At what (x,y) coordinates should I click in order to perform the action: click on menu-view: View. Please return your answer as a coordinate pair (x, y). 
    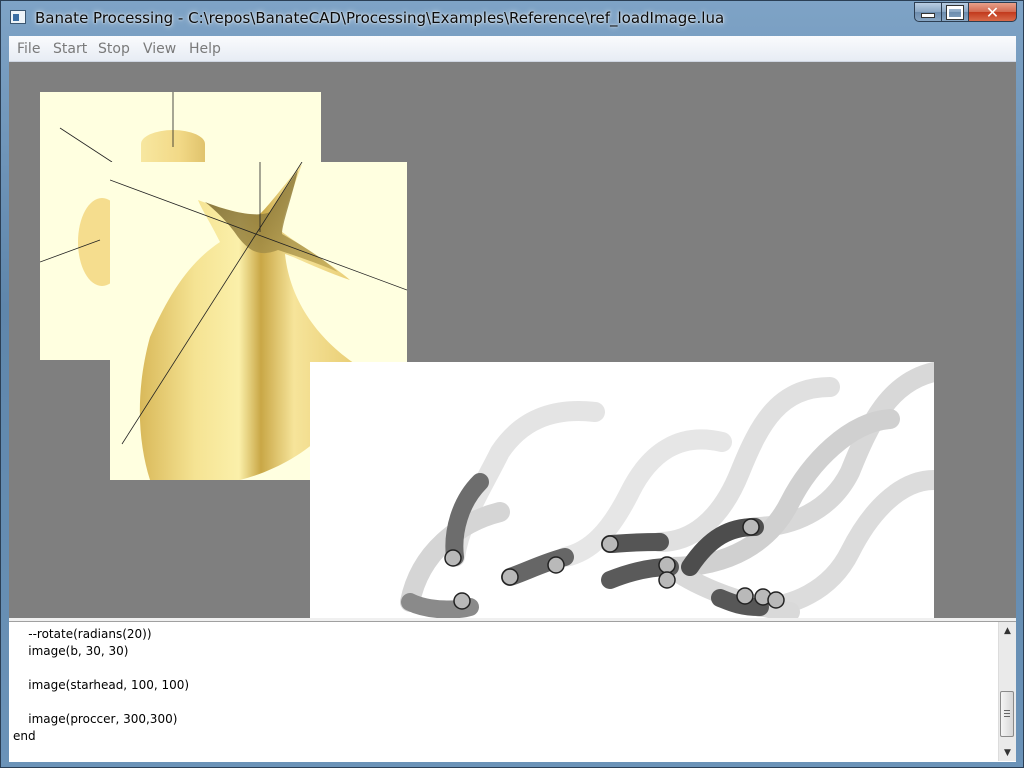
    Looking at the image, I should click on (159, 49).